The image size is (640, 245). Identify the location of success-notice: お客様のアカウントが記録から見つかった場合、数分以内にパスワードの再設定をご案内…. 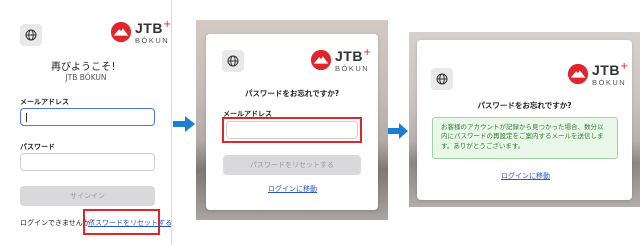
(525, 138).